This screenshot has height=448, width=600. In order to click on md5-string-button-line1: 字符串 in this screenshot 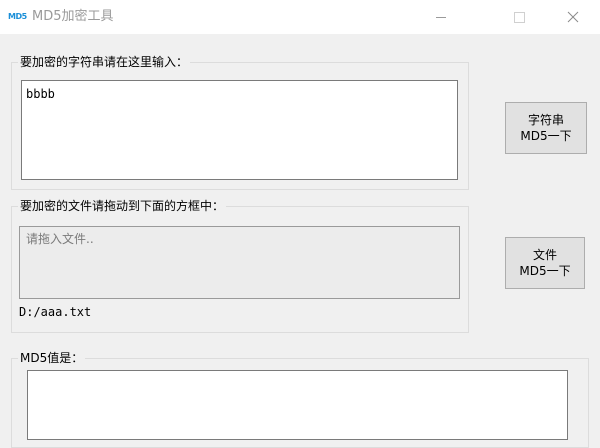, I will do `click(545, 120)`.